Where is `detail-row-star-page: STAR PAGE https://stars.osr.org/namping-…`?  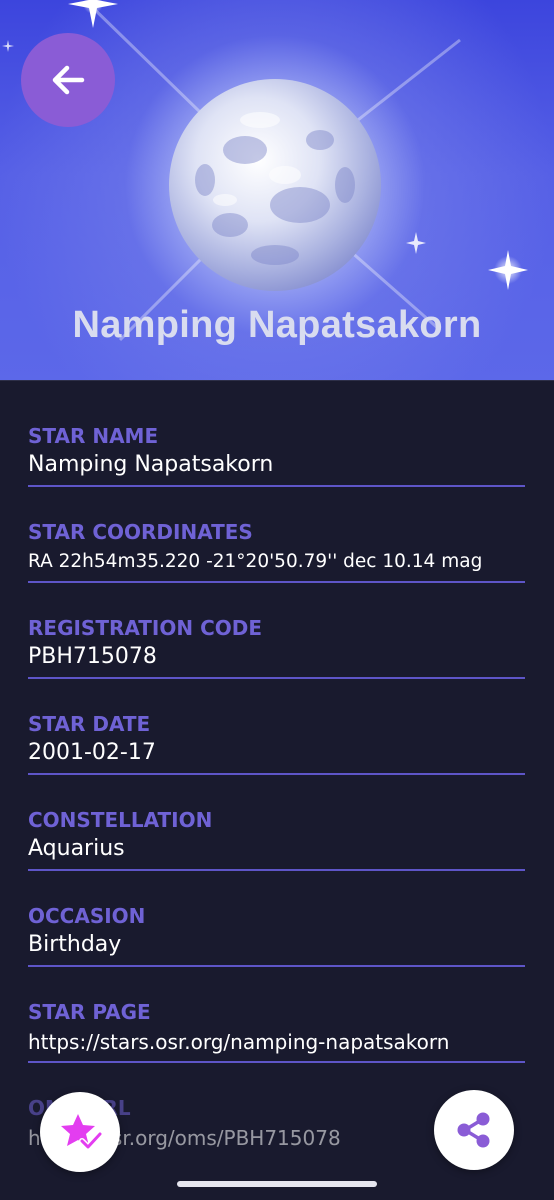 detail-row-star-page: STAR PAGE https://stars.osr.org/namping-… is located at coordinates (276, 1015).